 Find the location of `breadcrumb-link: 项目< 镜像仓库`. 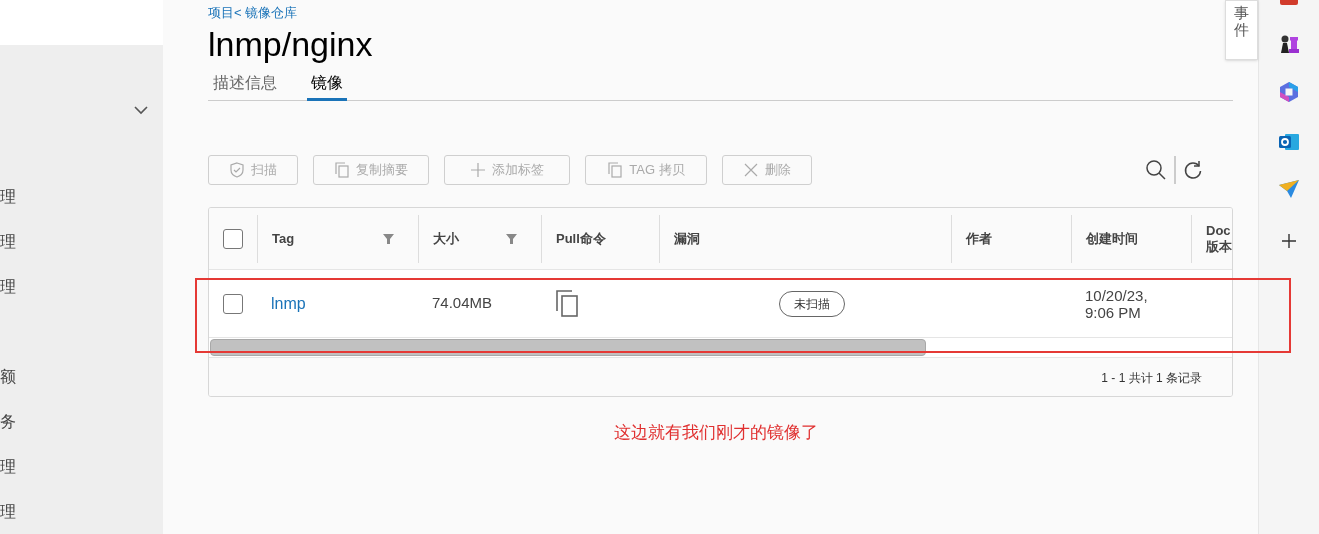

breadcrumb-link: 项目< 镜像仓库 is located at coordinates (253, 13).